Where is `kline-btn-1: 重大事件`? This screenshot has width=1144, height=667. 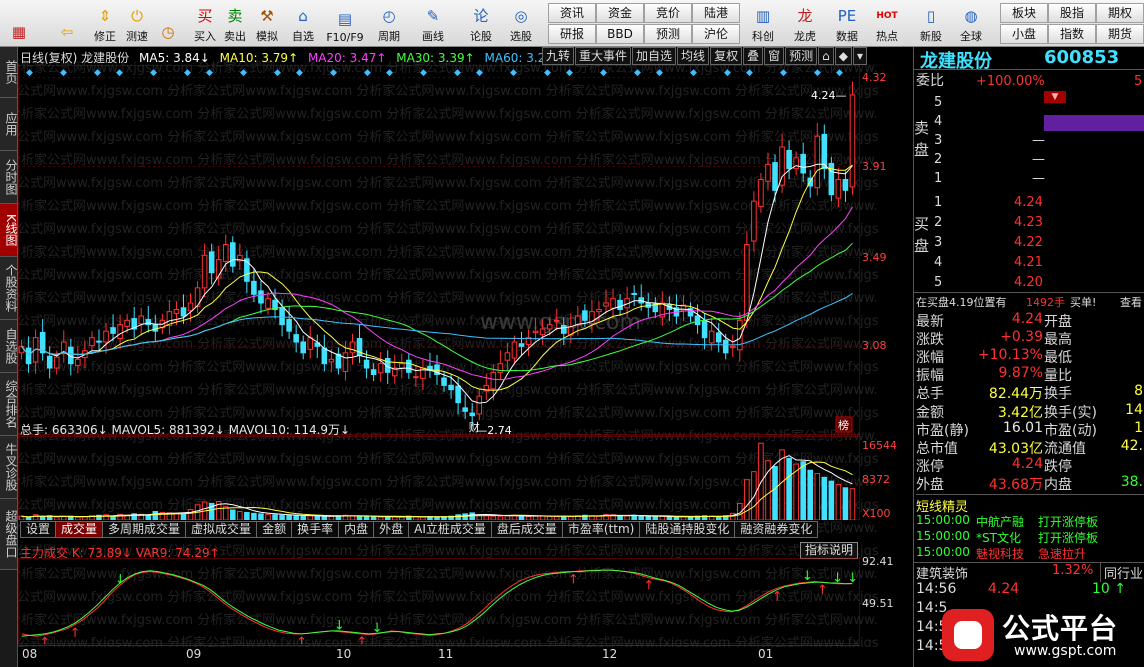
kline-btn-1: 重大事件 is located at coordinates (603, 56).